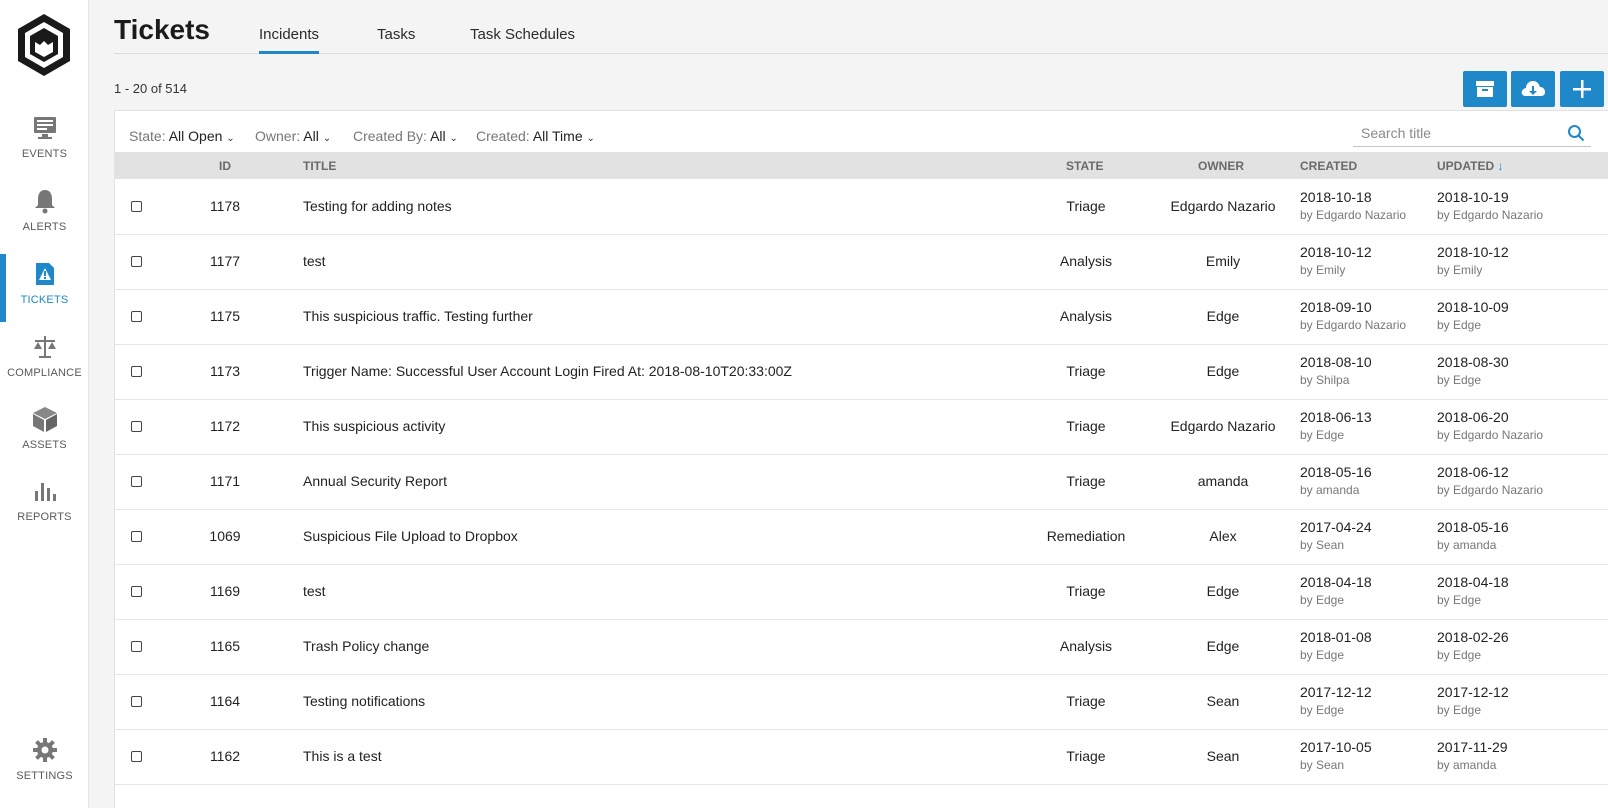 The width and height of the screenshot is (1608, 808). Describe the element at coordinates (1582, 89) in the screenshot. I see `add-ticket-button` at that location.